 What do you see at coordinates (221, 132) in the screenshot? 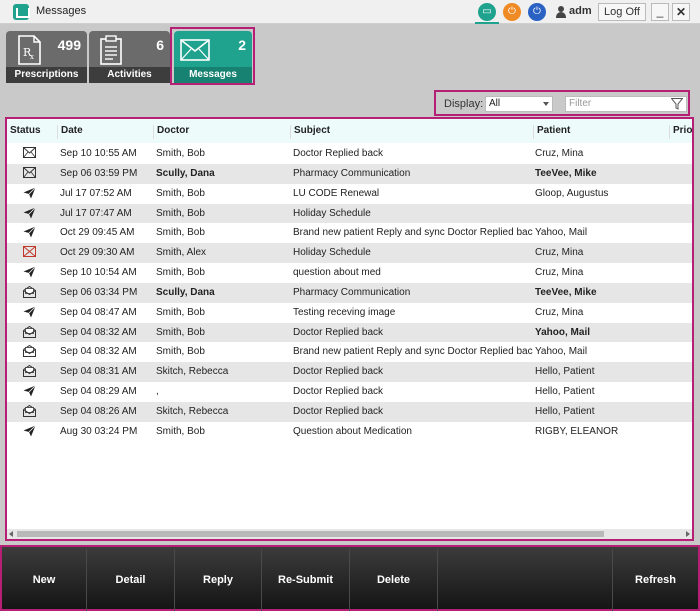
I see `column-doctor: Doctor` at bounding box center [221, 132].